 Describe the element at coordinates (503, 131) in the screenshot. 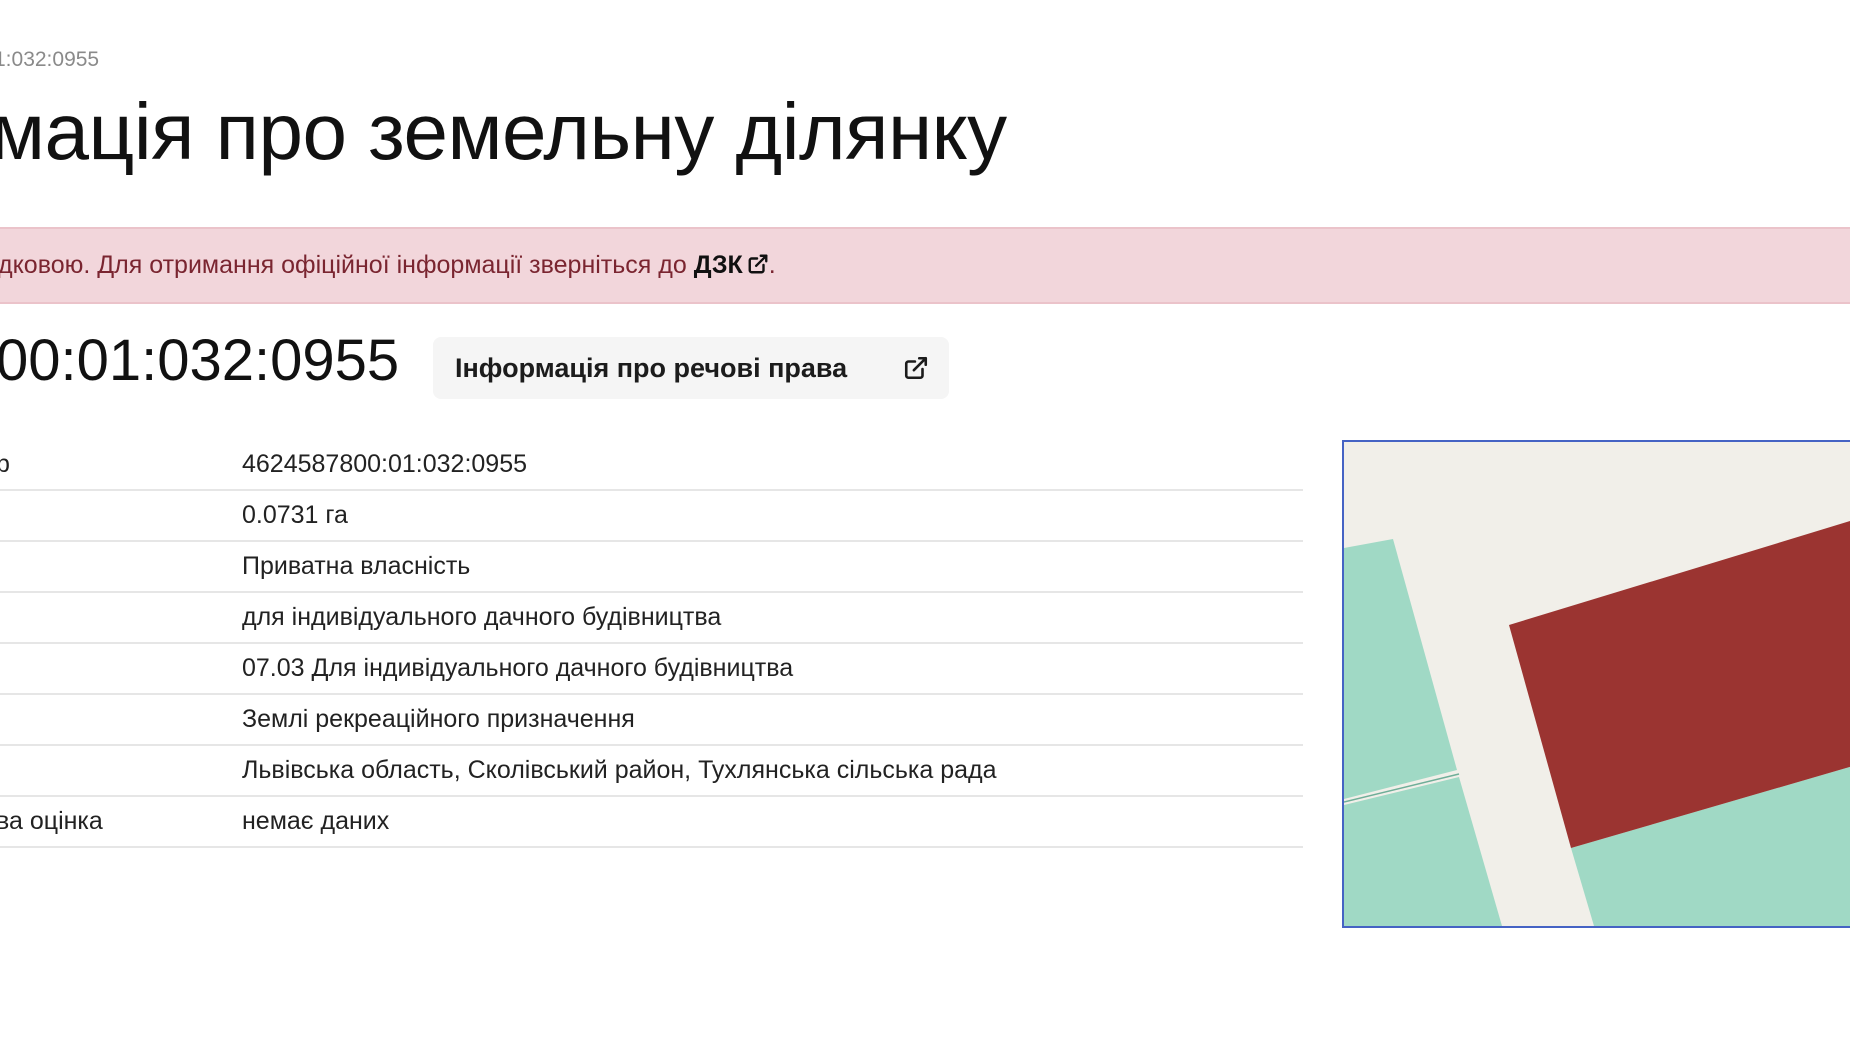

I see `page-title: мація про земельну ділянку` at that location.